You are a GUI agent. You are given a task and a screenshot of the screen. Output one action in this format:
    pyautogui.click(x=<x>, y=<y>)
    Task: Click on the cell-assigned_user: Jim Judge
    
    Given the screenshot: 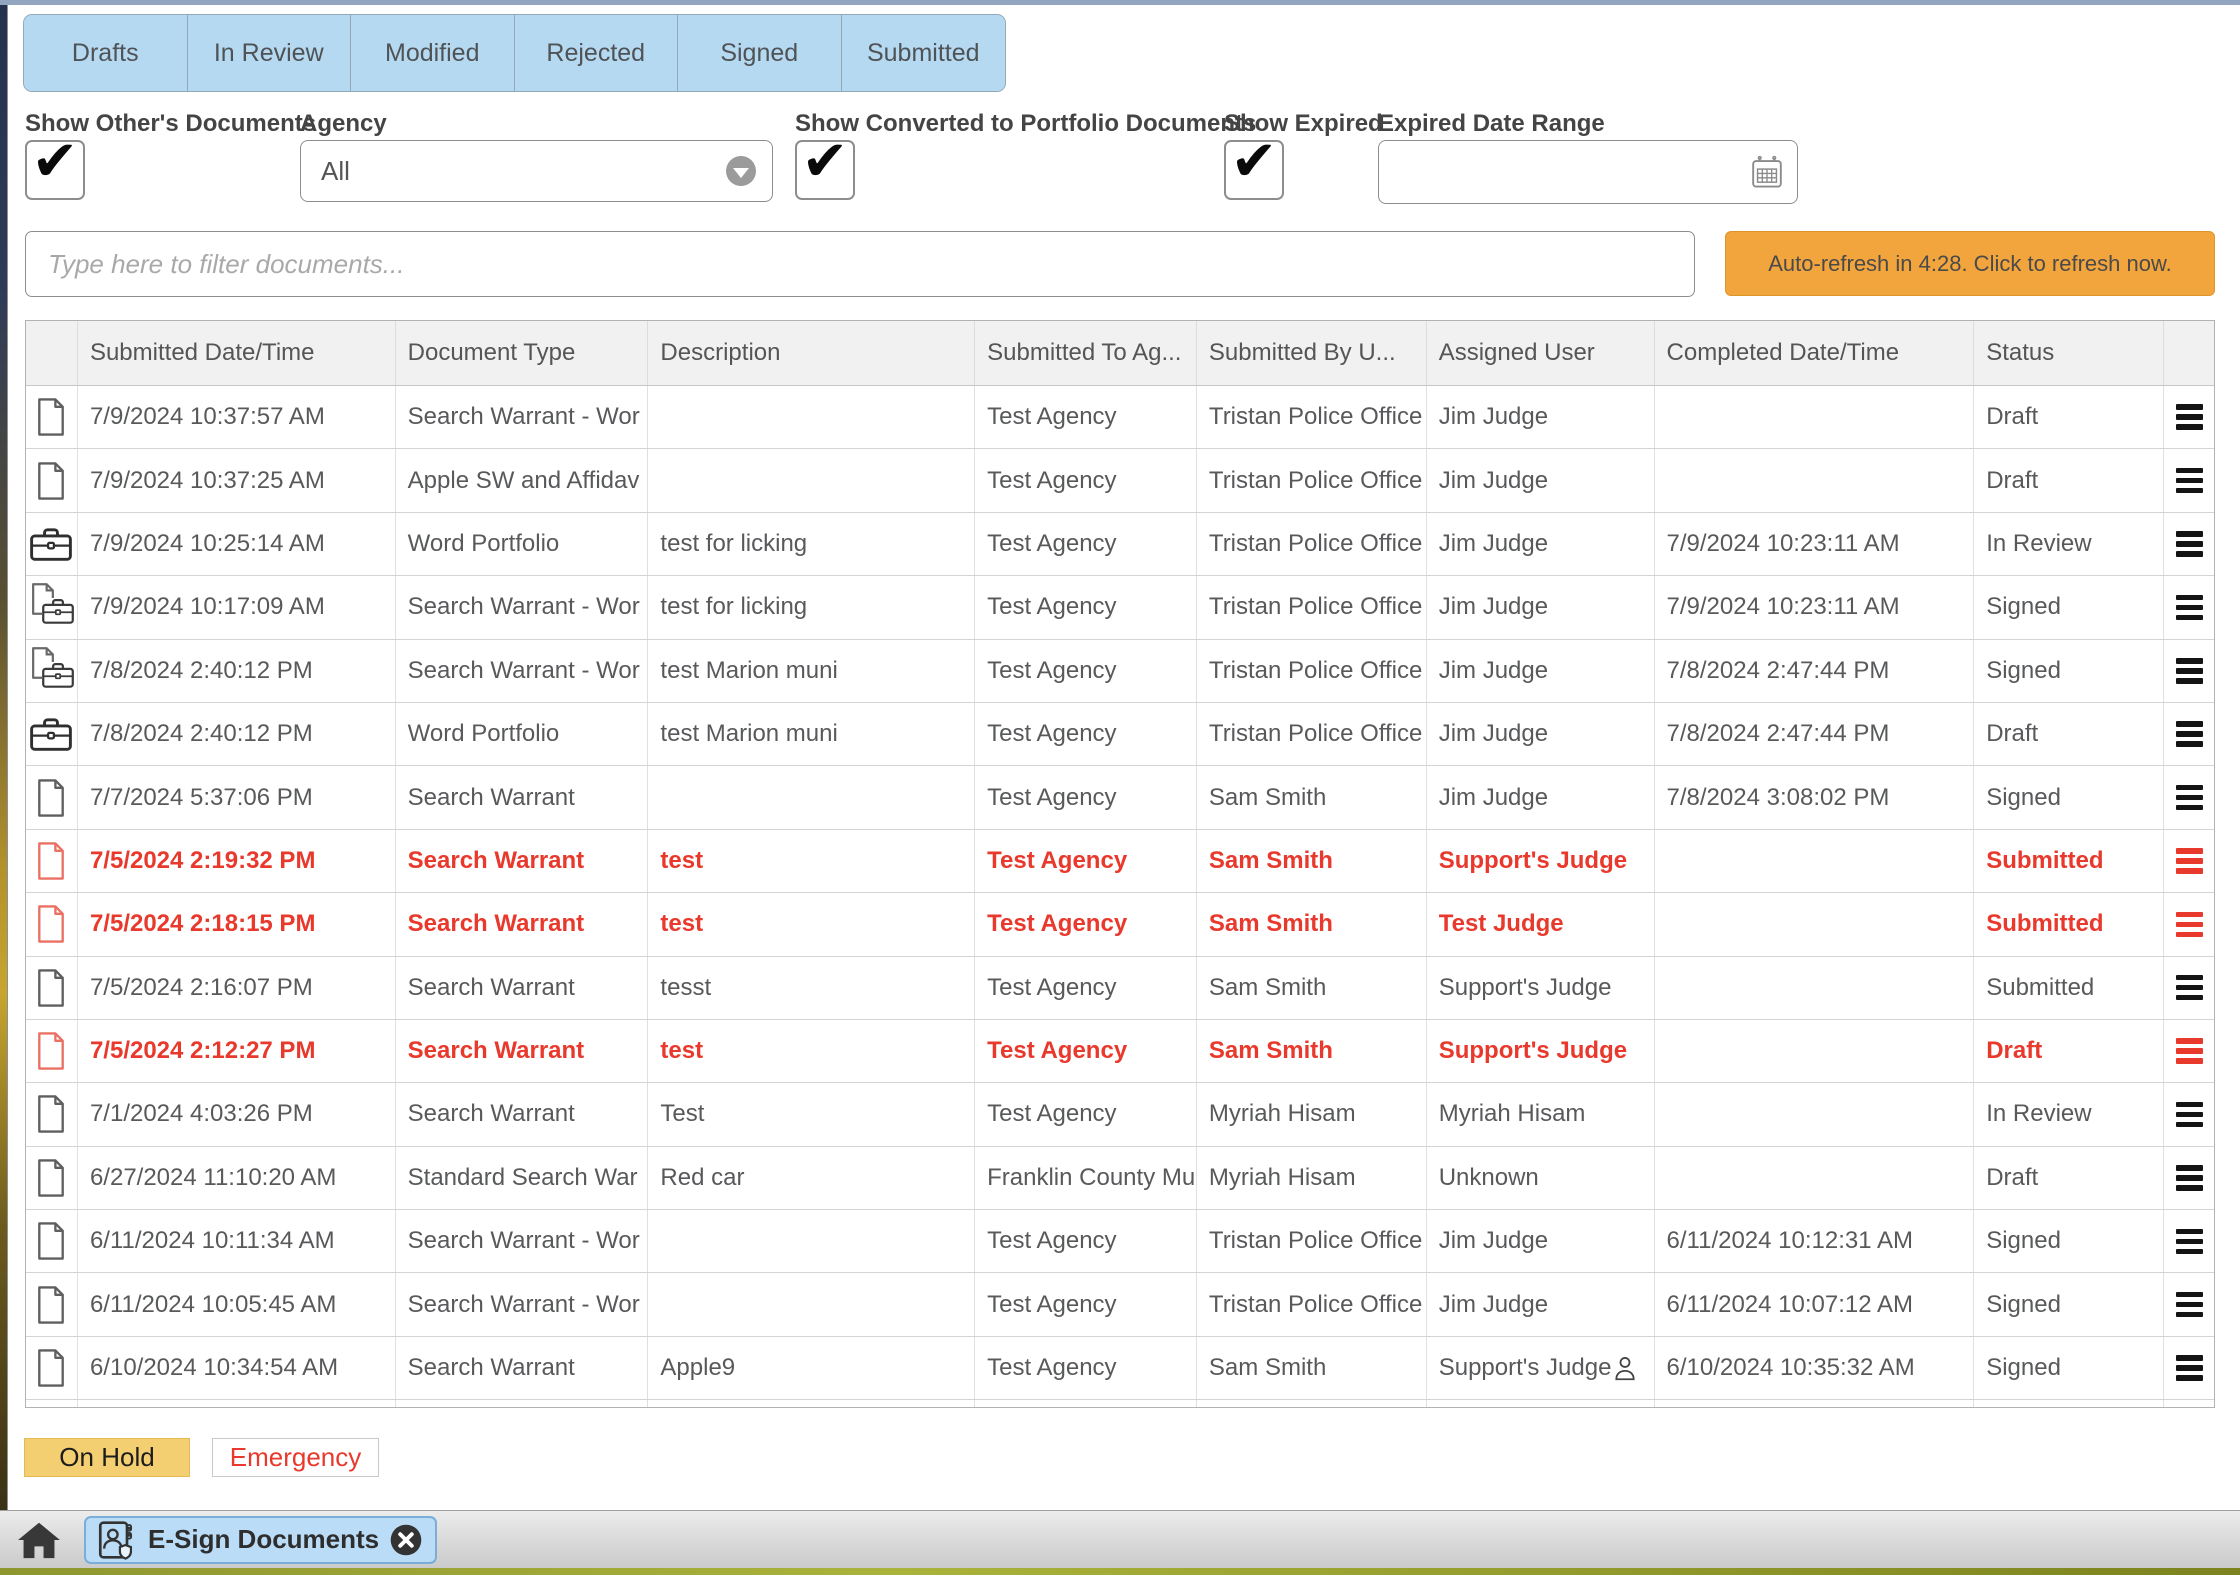 What is the action you would take?
    pyautogui.click(x=1541, y=544)
    